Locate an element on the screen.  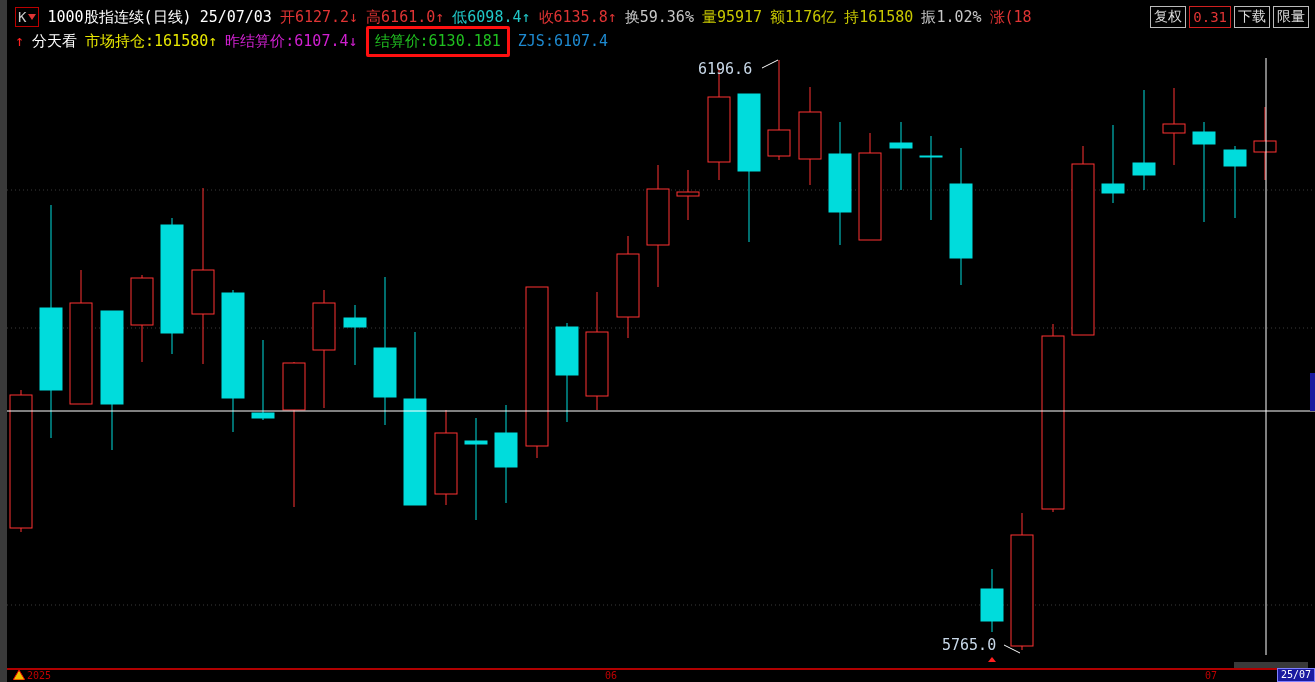
warning-icon is located at coordinates (19, 675).